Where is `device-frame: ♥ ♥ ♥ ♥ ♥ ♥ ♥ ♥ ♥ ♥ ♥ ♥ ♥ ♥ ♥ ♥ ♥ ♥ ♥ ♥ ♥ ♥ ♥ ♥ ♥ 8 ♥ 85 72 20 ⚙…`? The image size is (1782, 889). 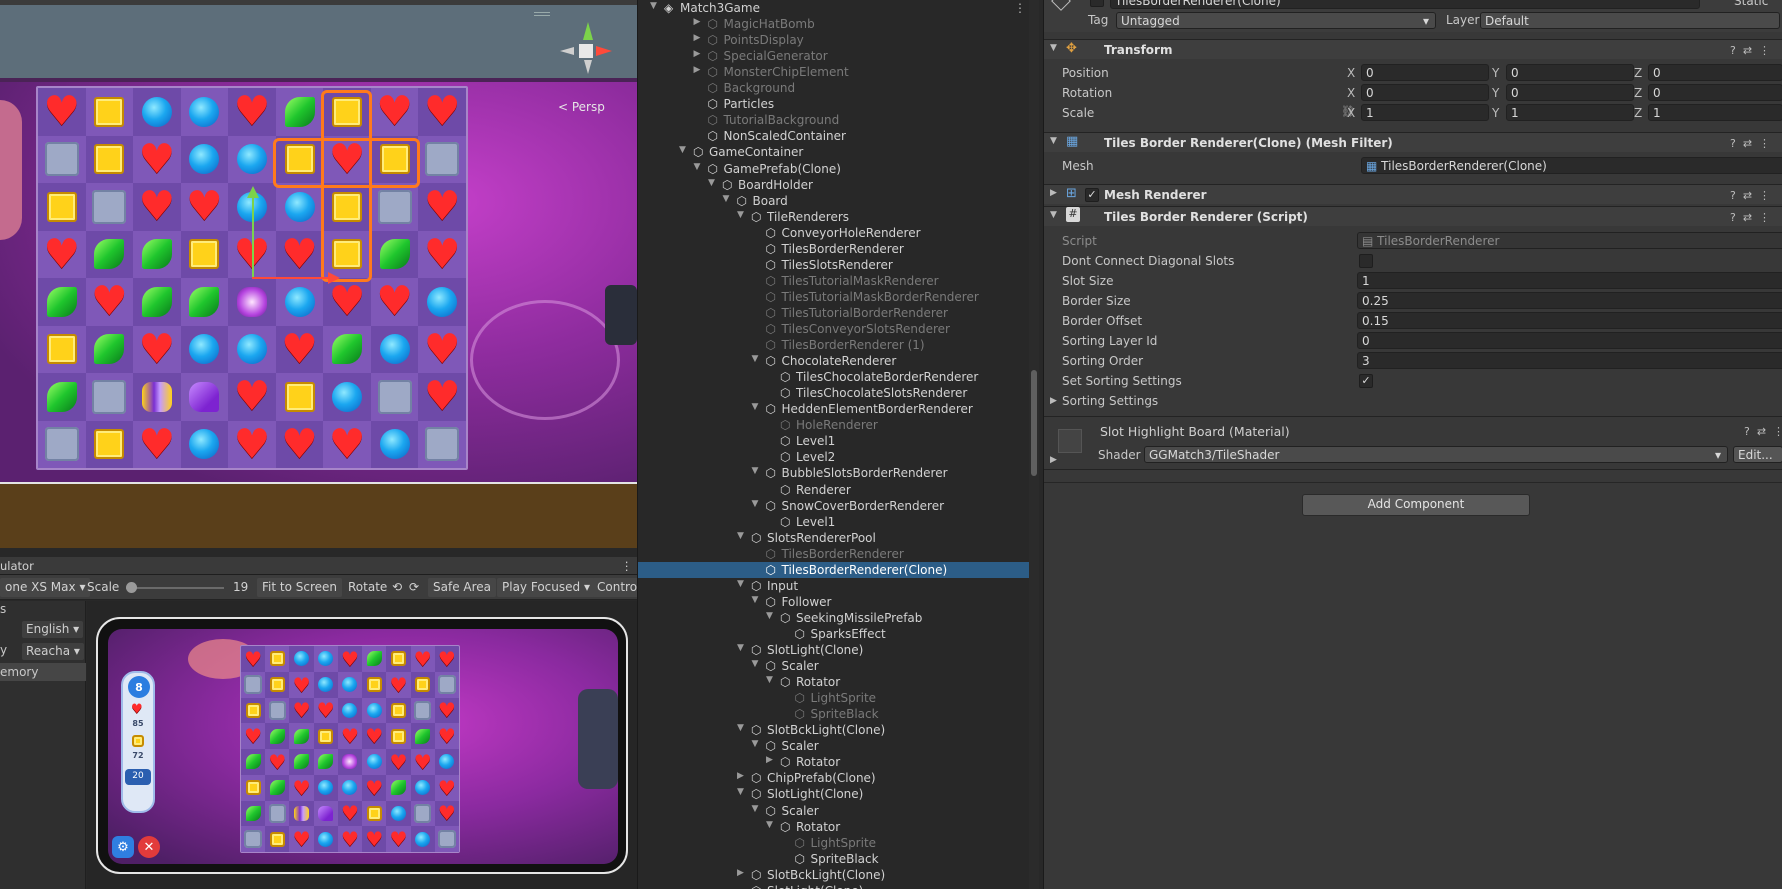
device-frame: ♥ ♥ ♥ ♥ ♥ ♥ ♥ ♥ ♥ ♥ ♥ ♥ ♥ ♥ ♥ ♥ ♥ ♥ ♥ ♥ ♥ ♥ ♥ ♥ ♥ 8 ♥ 85 72 20 ⚙… is located at coordinates (362, 745).